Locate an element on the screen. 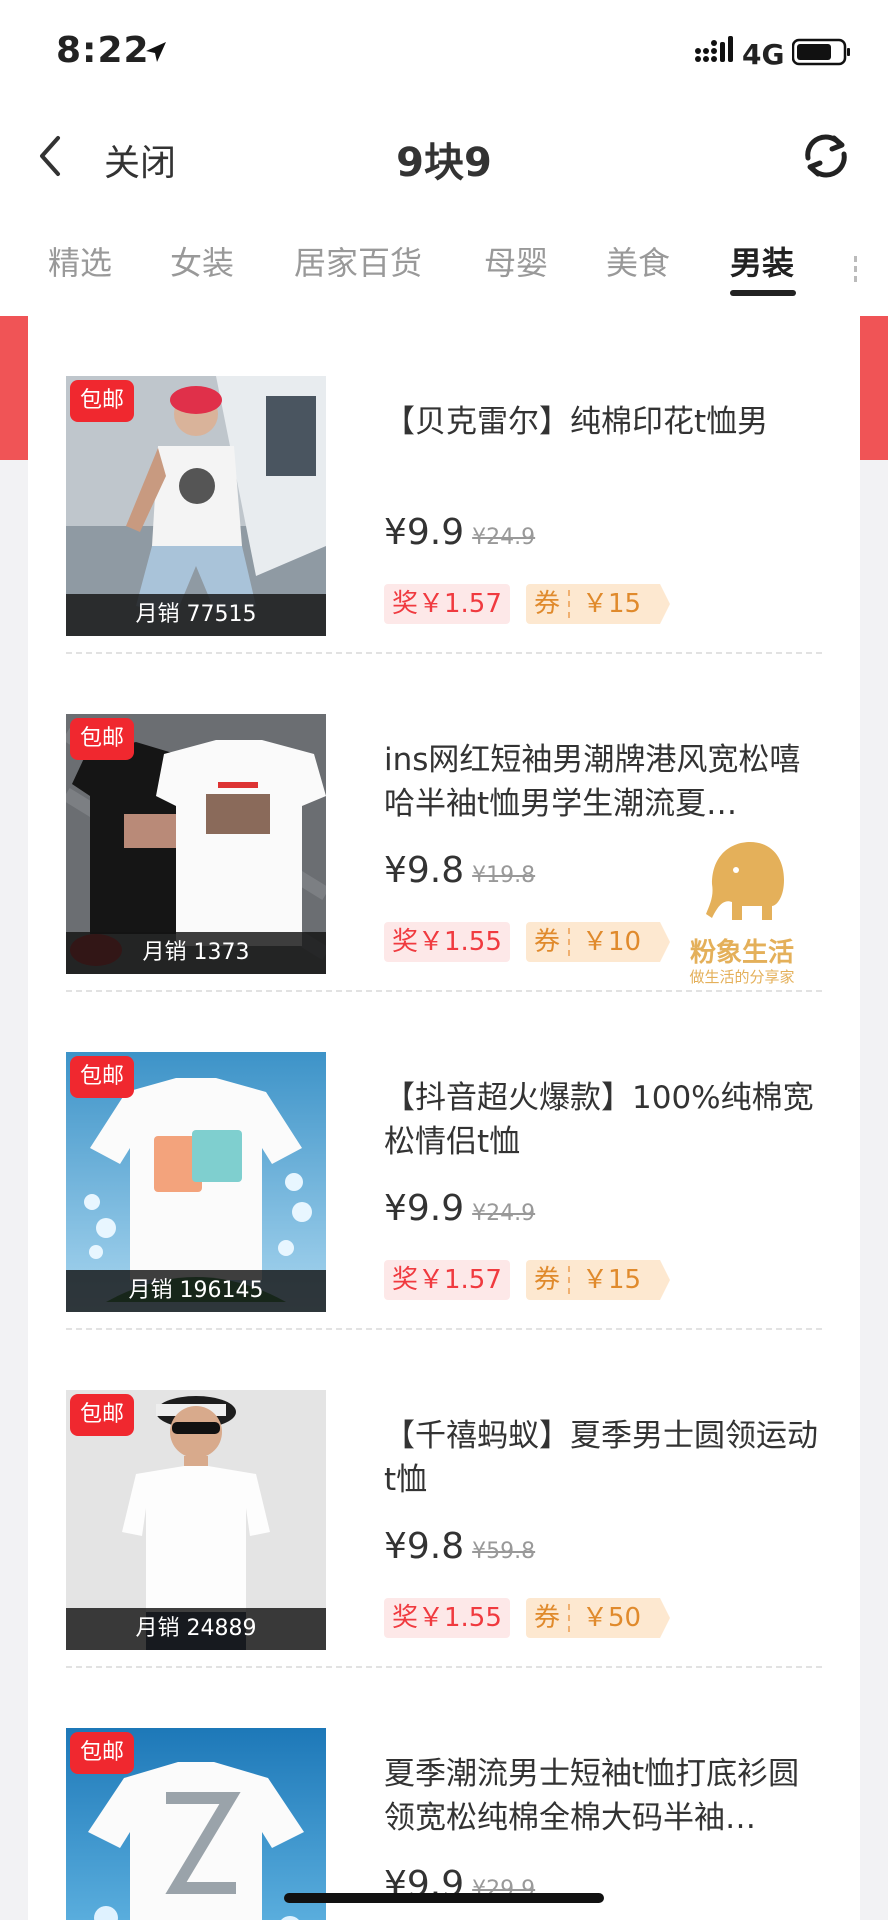  original-price: ¥59.8 is located at coordinates (504, 1551).